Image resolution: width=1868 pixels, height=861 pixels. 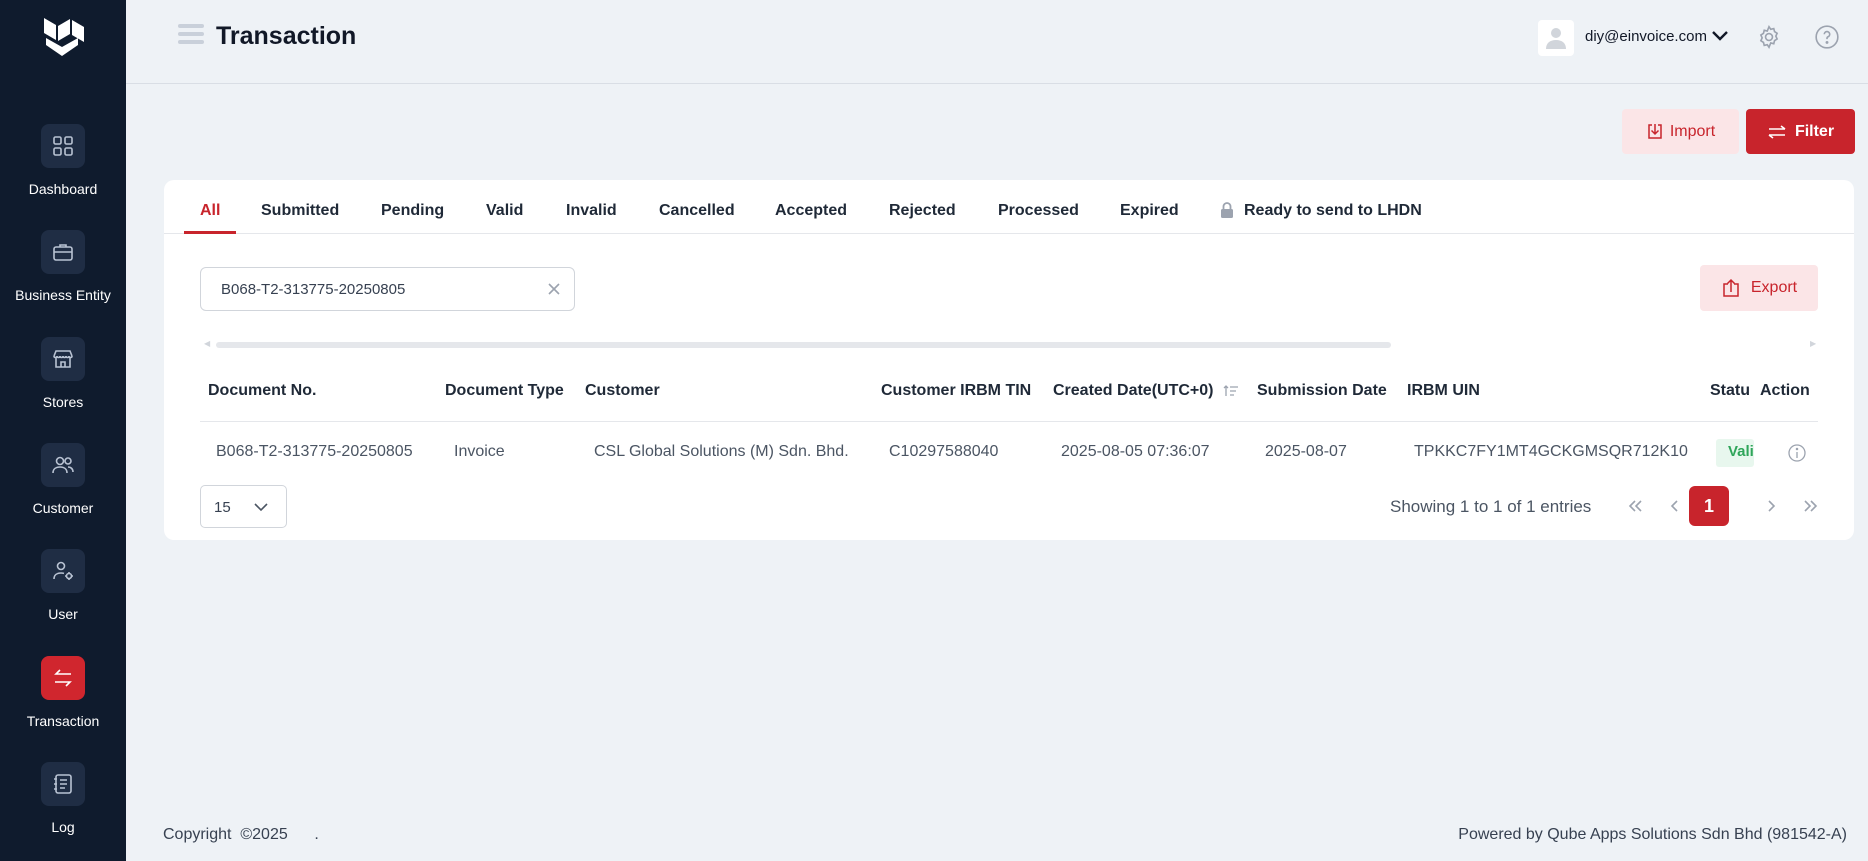 I want to click on close-icon, so click(x=554, y=289).